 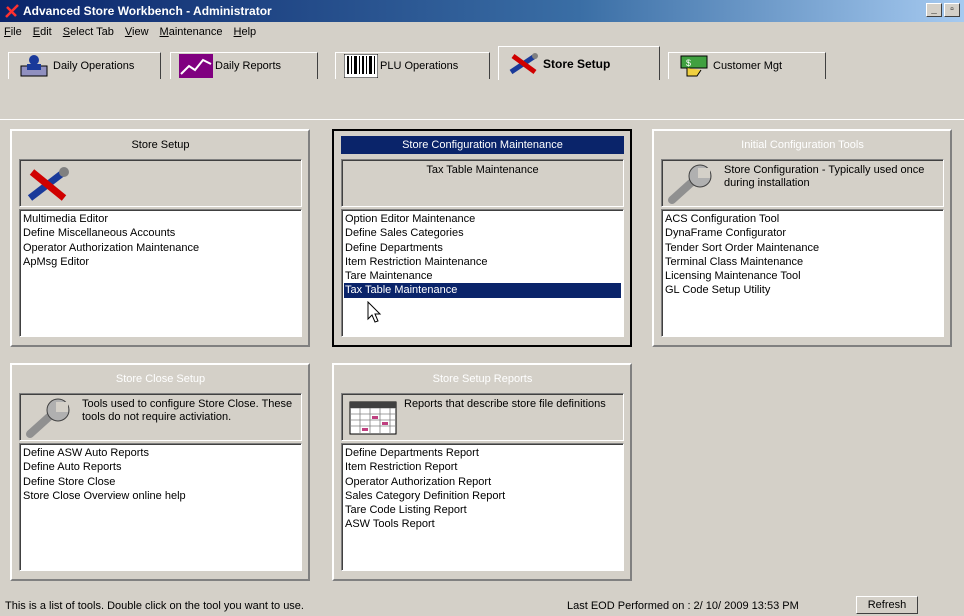 What do you see at coordinates (482, 467) in the screenshot?
I see `list-item: Item Restriction Report` at bounding box center [482, 467].